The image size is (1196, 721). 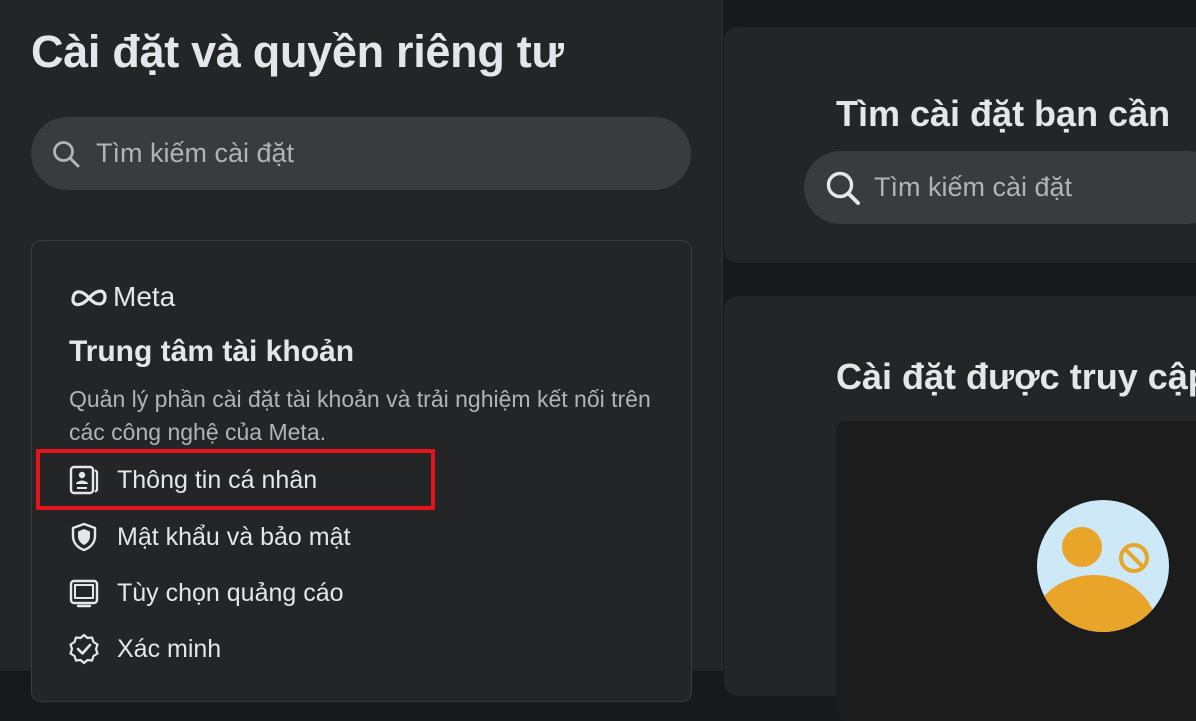 I want to click on accounts-center-title: Trung tâm tài khoản, so click(x=212, y=351).